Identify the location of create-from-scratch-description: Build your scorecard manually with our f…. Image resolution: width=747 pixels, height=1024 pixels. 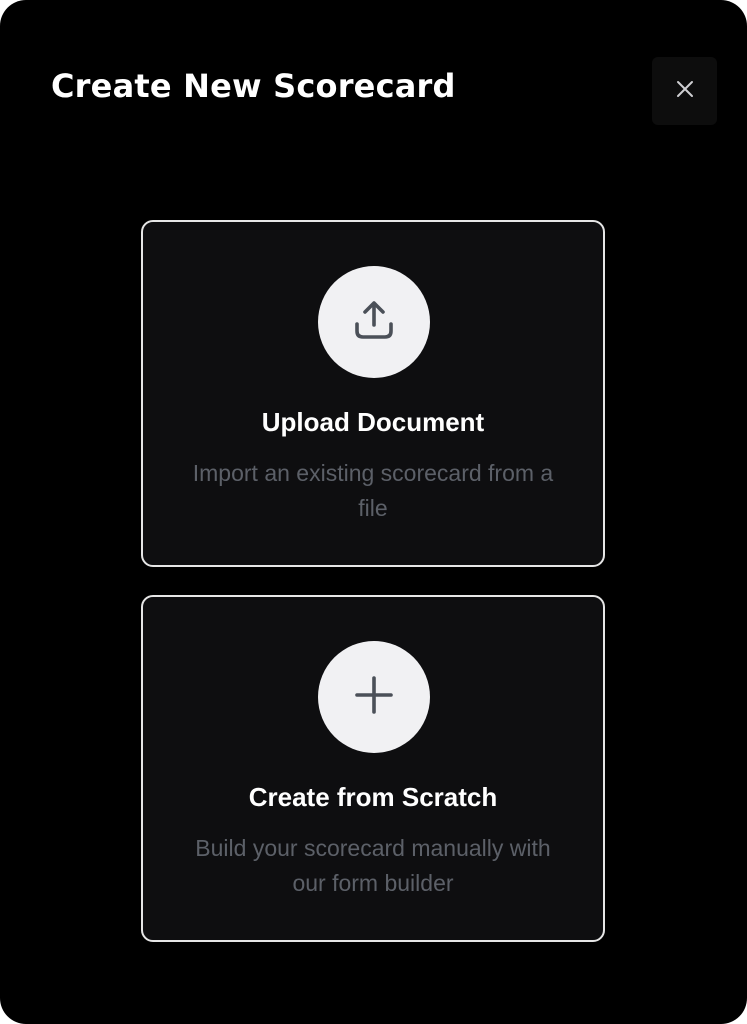
(373, 865).